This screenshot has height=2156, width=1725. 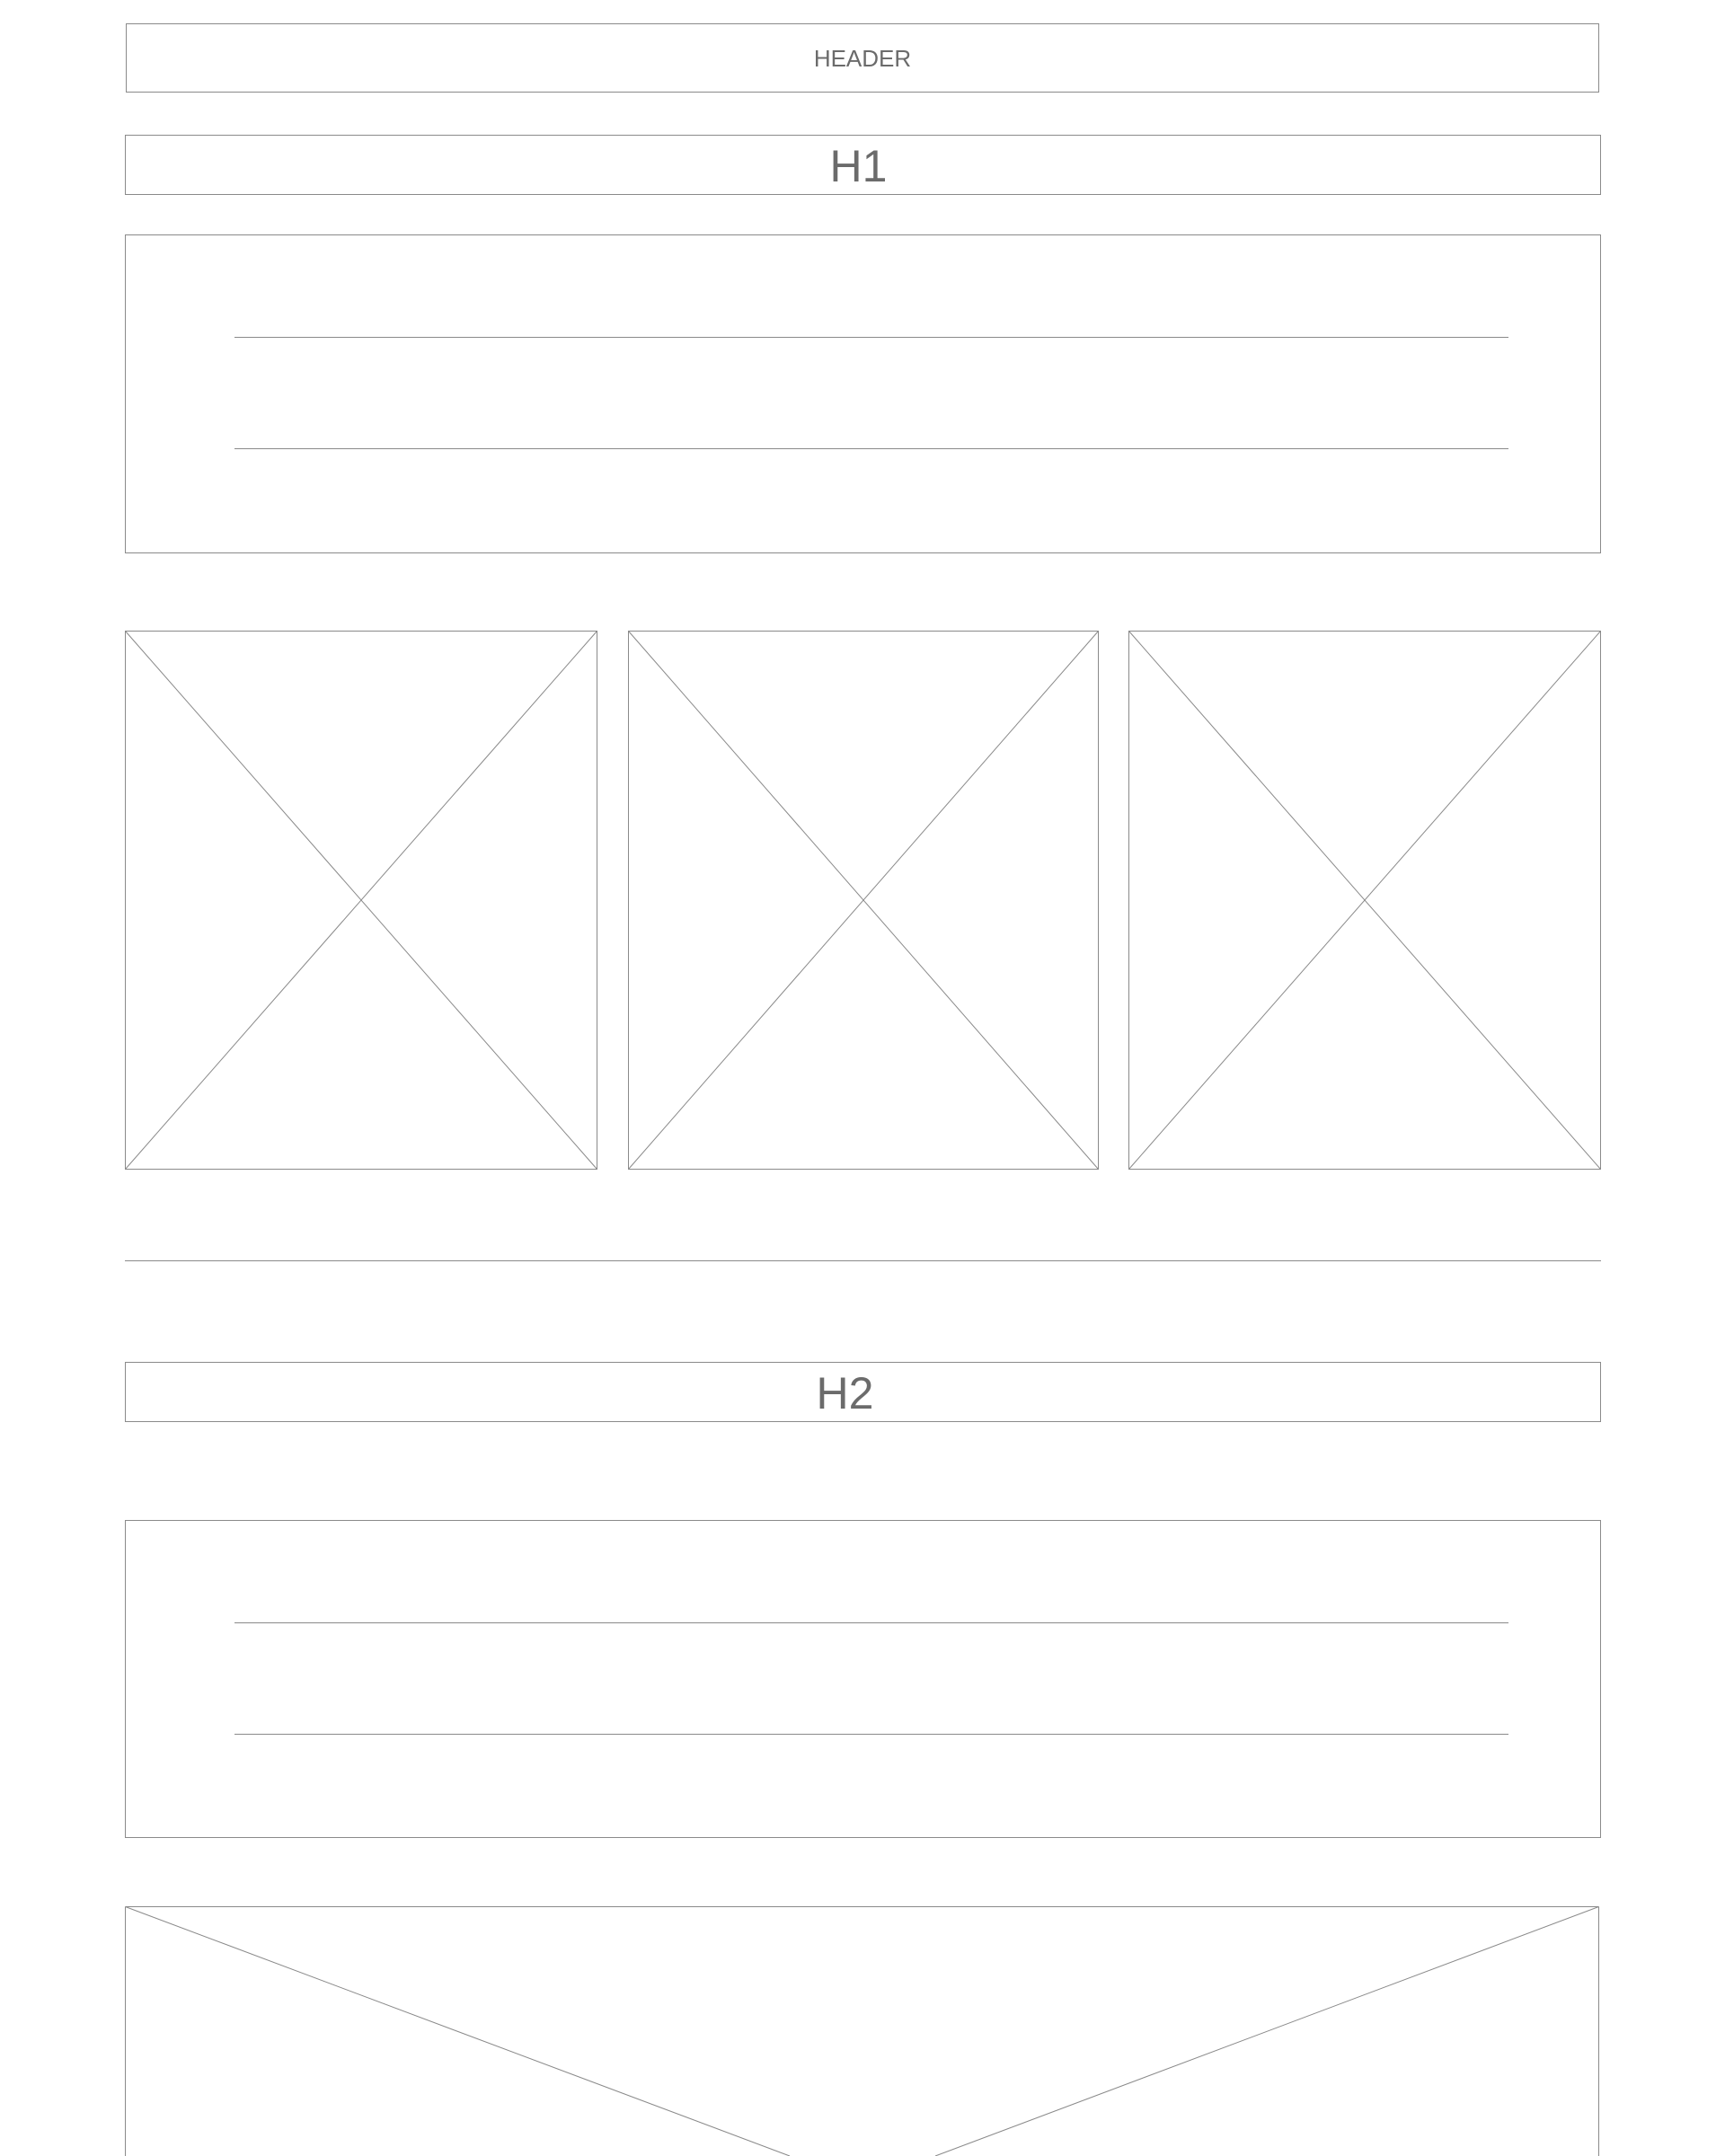 I want to click on h1-heading-box: H1, so click(x=863, y=165).